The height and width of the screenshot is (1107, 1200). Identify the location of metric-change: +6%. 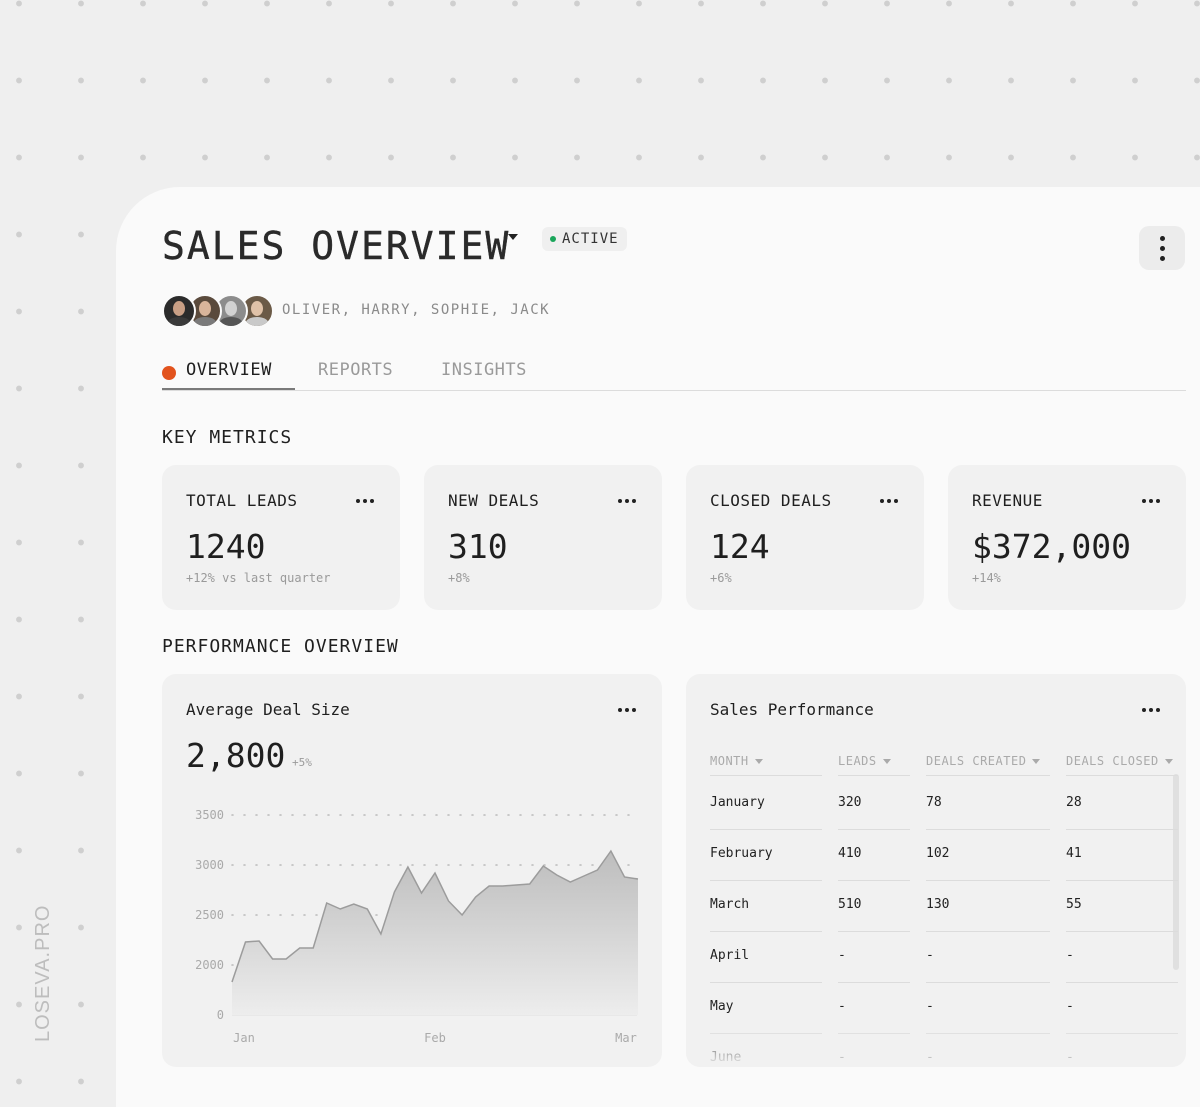
(721, 578).